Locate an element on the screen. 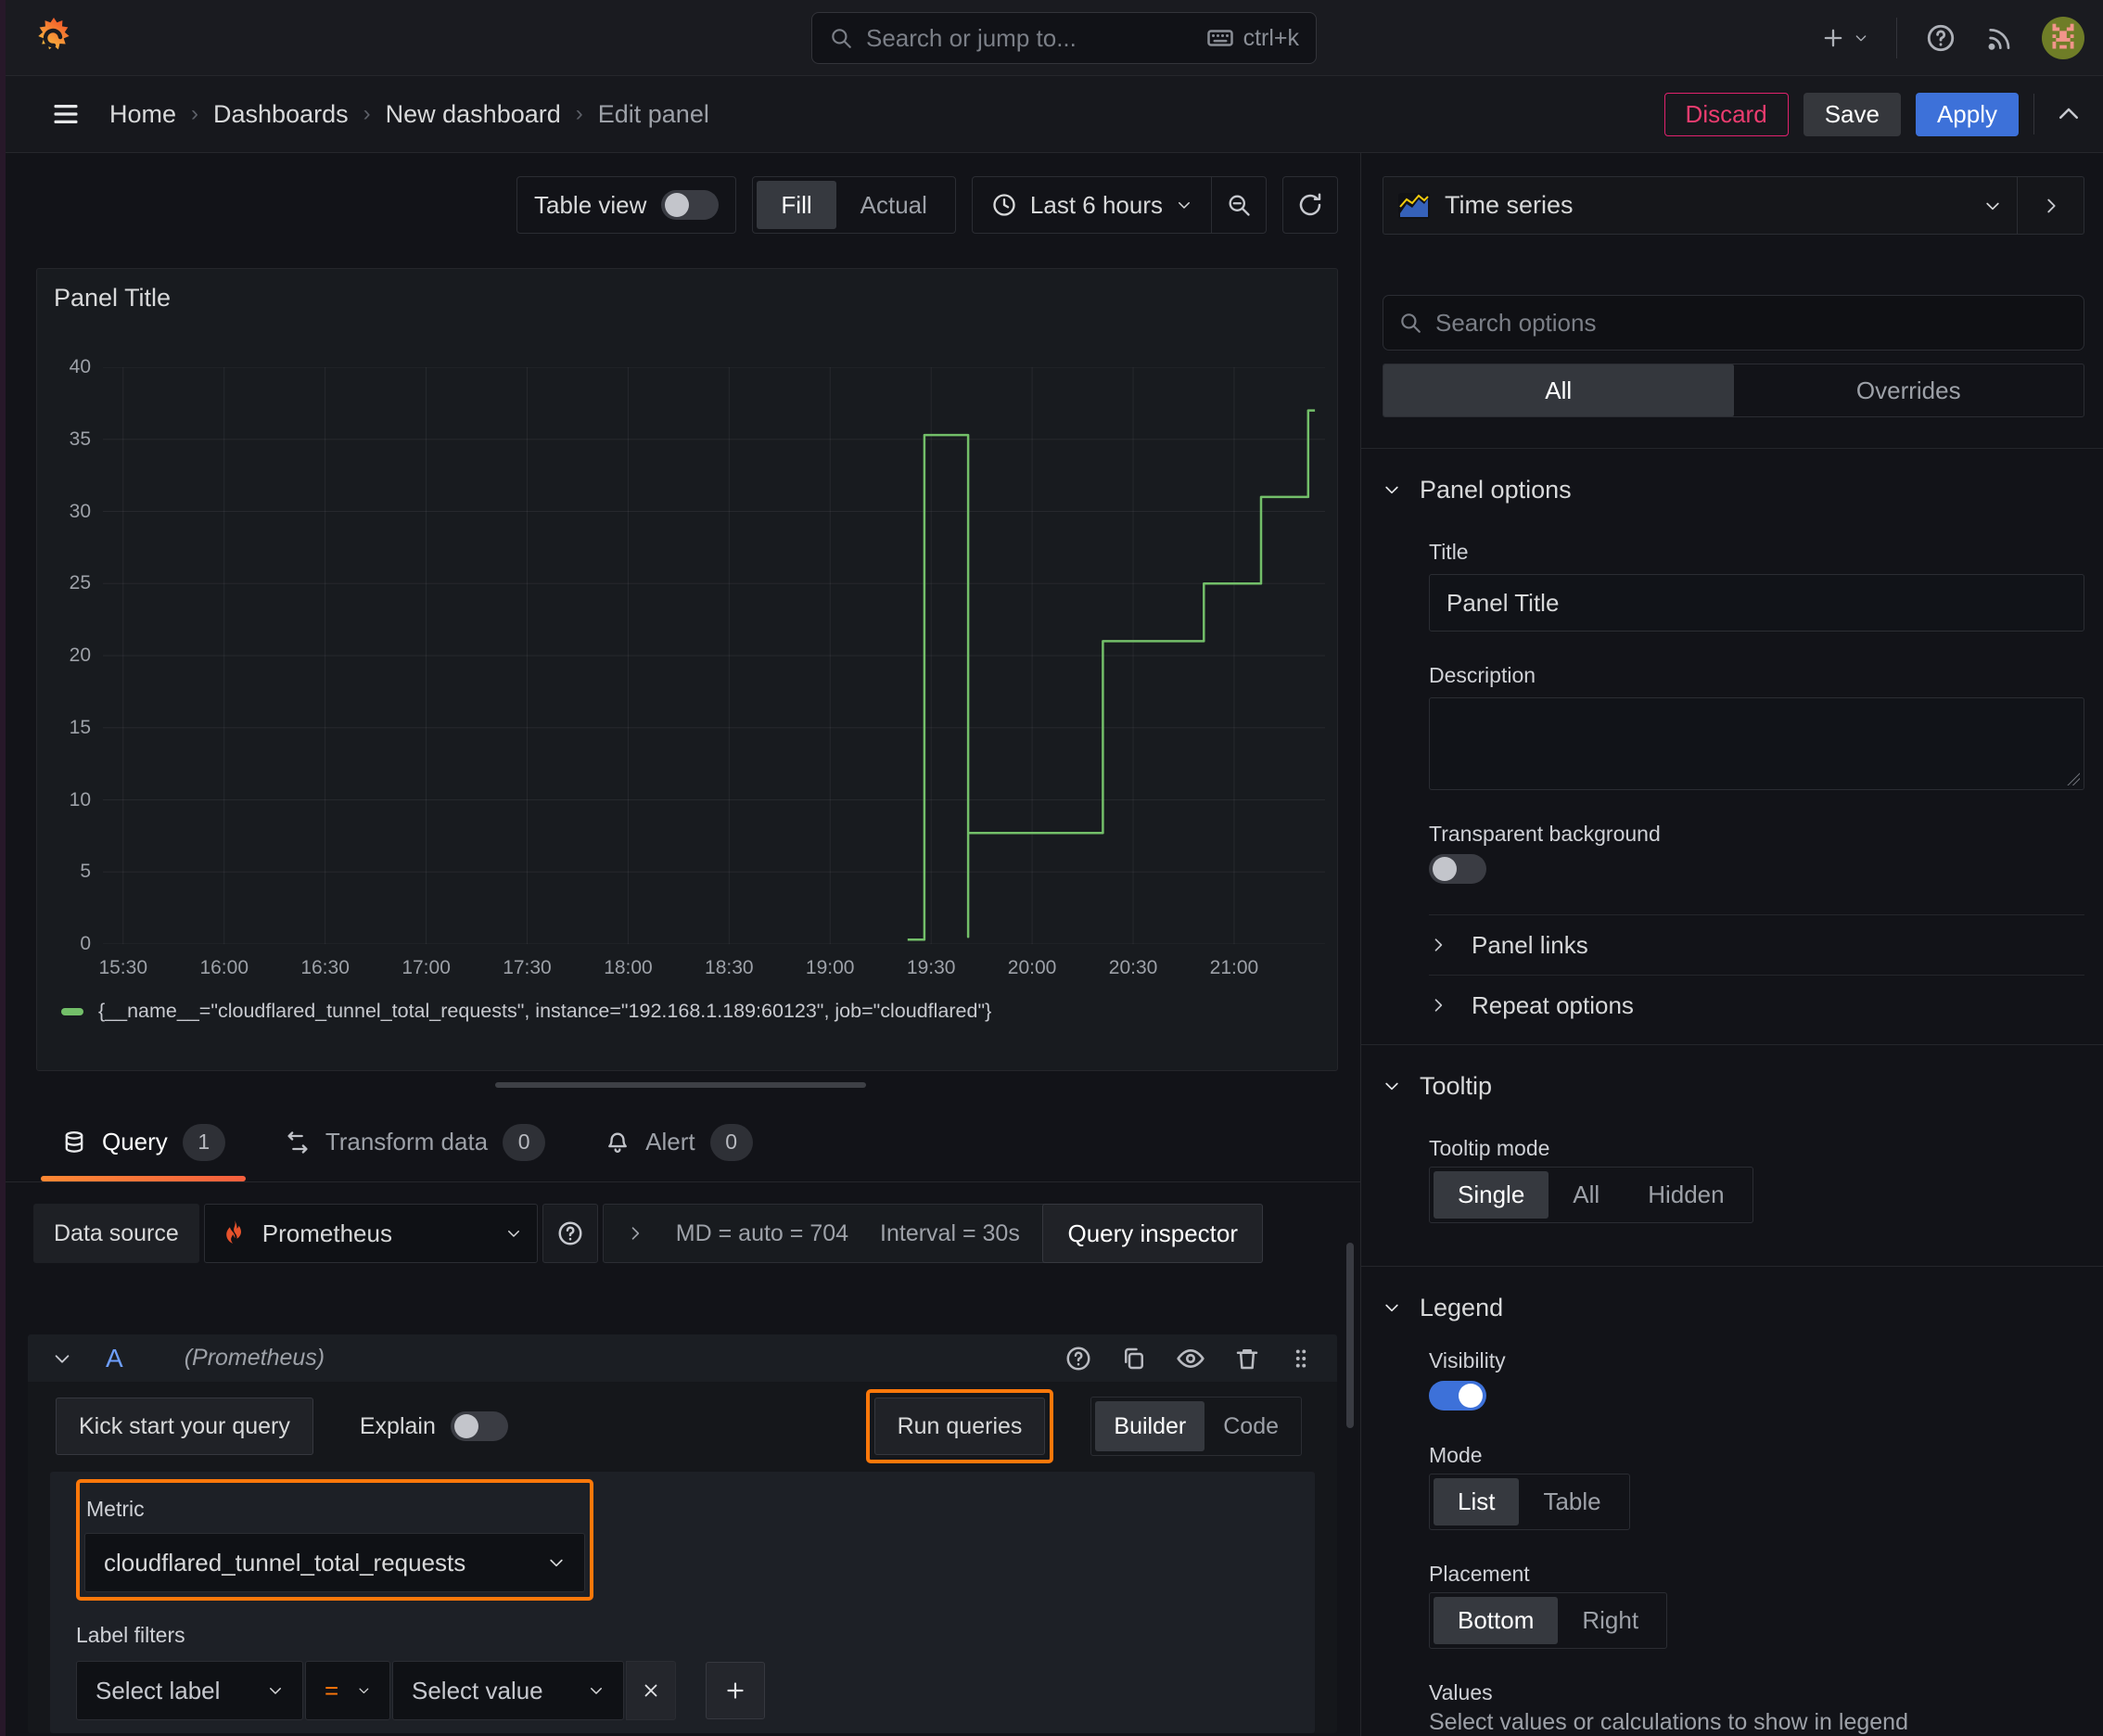 This screenshot has height=1736, width=2103. legend-section-header: Legend is located at coordinates (1733, 1307).